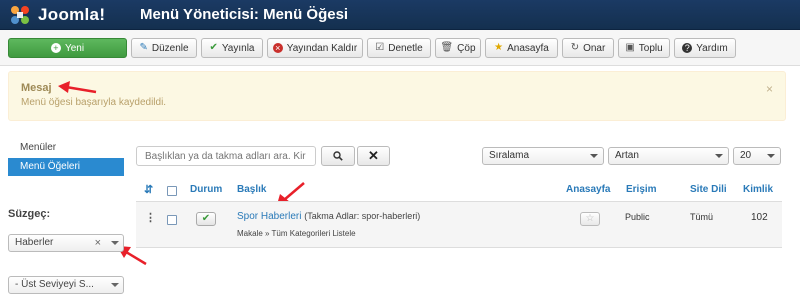  Describe the element at coordinates (74, 48) in the screenshot. I see `new-button-label: Yeni` at that location.